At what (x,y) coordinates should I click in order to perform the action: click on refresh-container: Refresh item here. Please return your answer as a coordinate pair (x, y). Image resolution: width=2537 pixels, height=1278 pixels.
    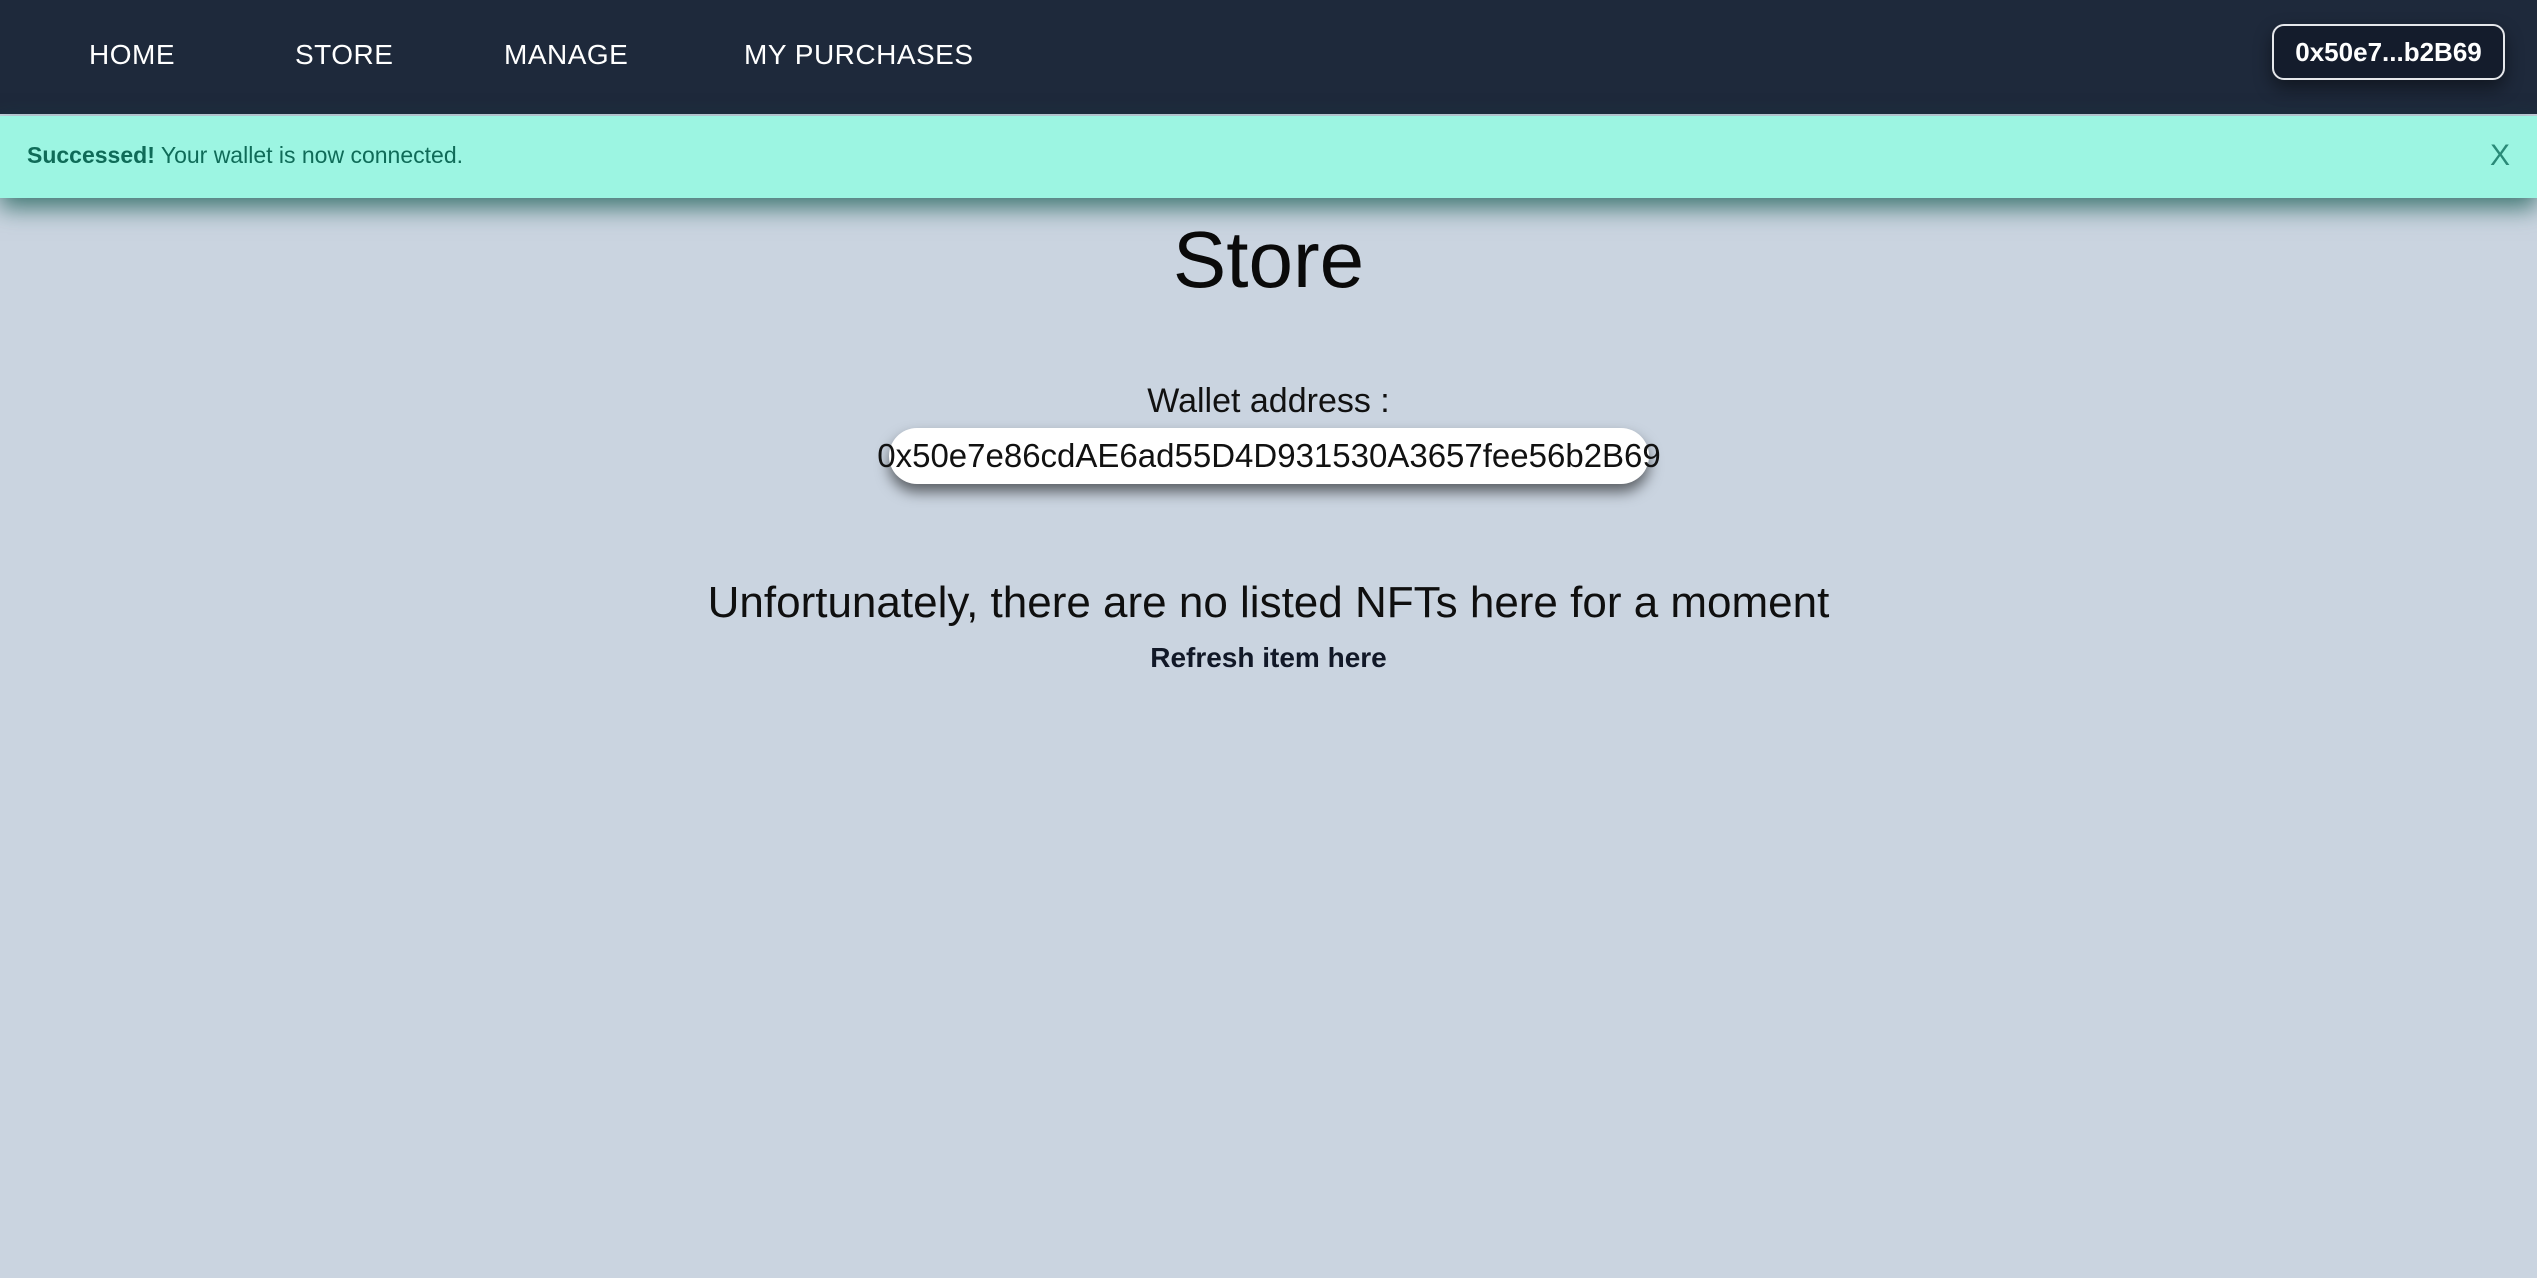
    Looking at the image, I should click on (1268, 658).